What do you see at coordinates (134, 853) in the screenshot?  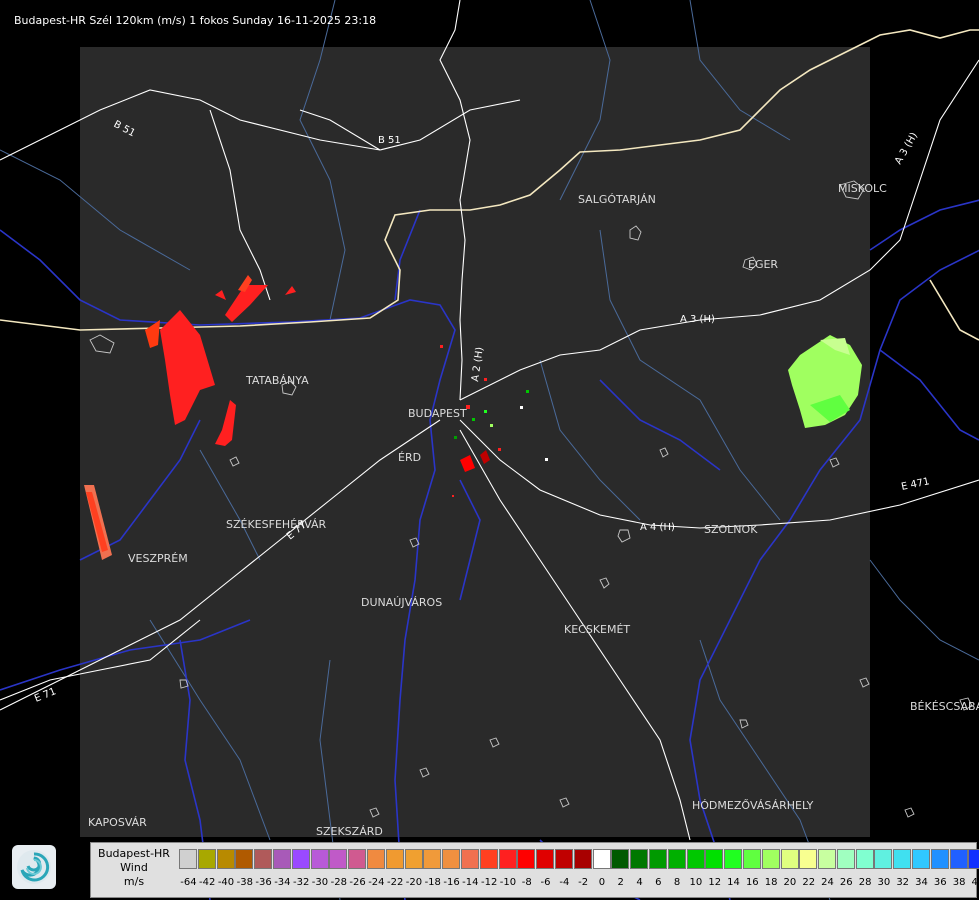 I see `legend-radar-name: Budapest-HR` at bounding box center [134, 853].